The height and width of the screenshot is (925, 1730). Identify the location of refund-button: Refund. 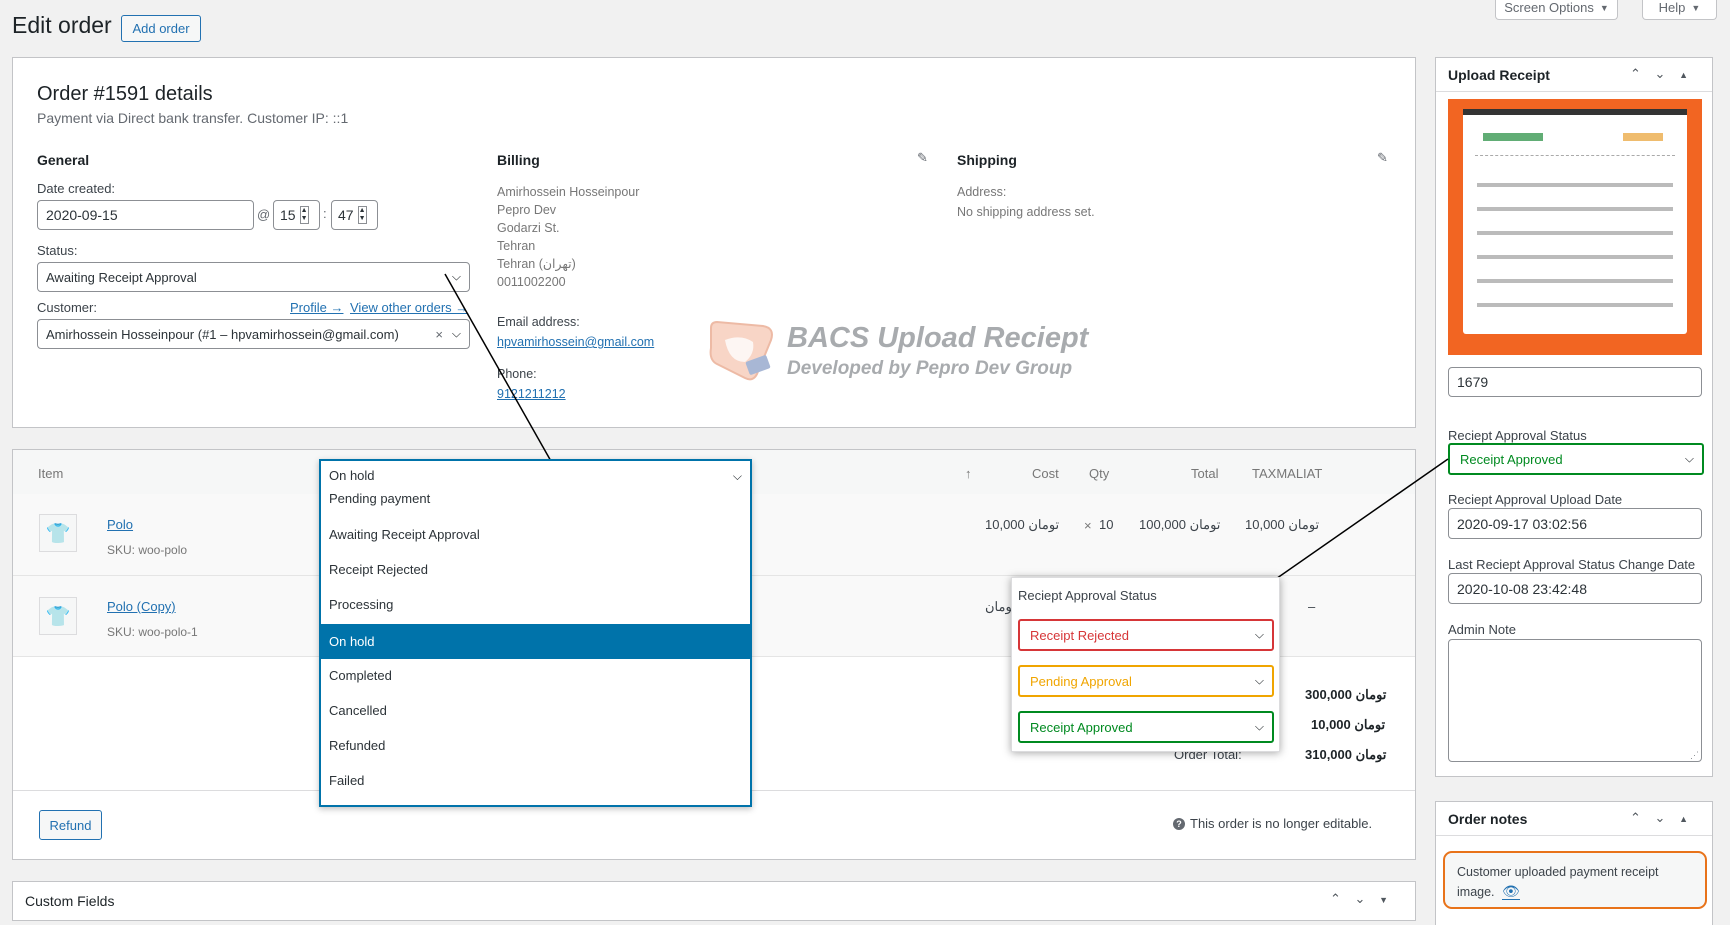
(70, 825).